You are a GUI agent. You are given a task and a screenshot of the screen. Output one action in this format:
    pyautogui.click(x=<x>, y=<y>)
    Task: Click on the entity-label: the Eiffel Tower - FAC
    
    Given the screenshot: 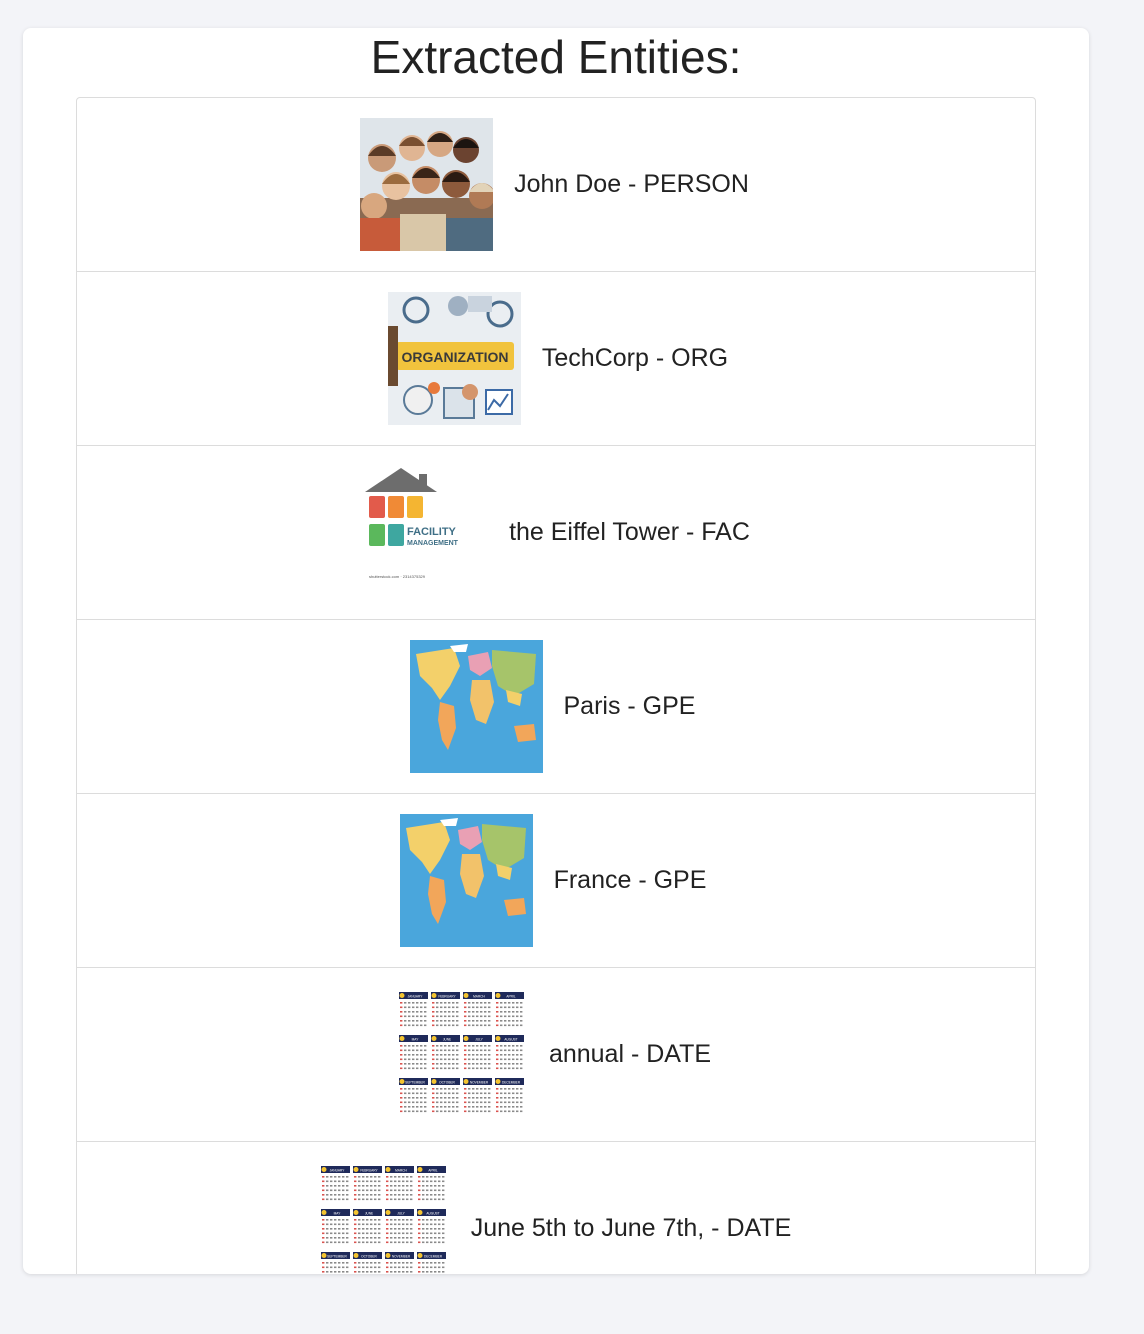 What is the action you would take?
    pyautogui.click(x=629, y=532)
    